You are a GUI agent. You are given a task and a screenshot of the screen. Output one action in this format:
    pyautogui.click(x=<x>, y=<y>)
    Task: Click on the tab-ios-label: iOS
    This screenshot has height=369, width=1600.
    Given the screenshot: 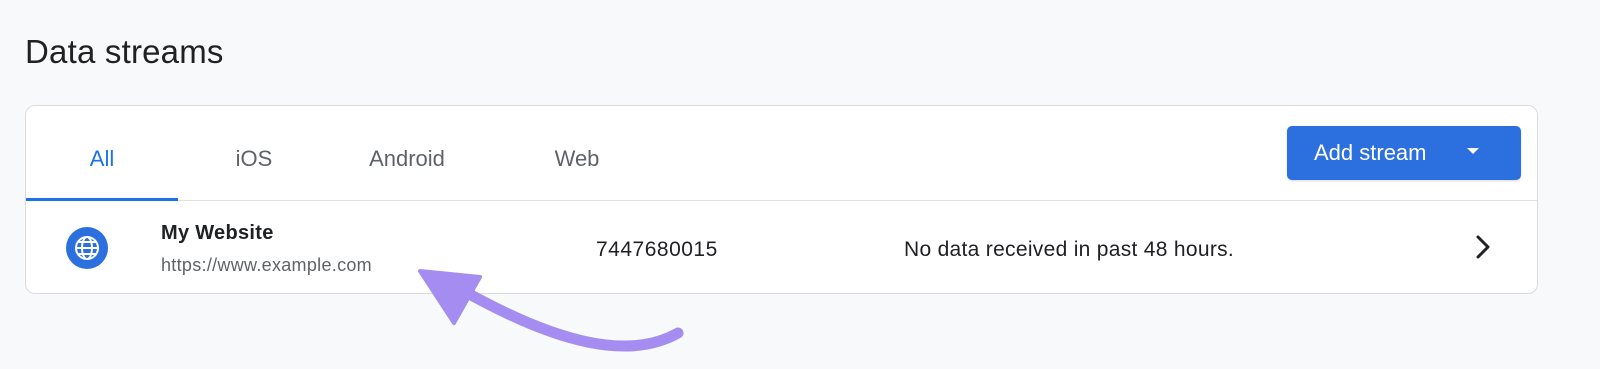 What is the action you would take?
    pyautogui.click(x=254, y=158)
    